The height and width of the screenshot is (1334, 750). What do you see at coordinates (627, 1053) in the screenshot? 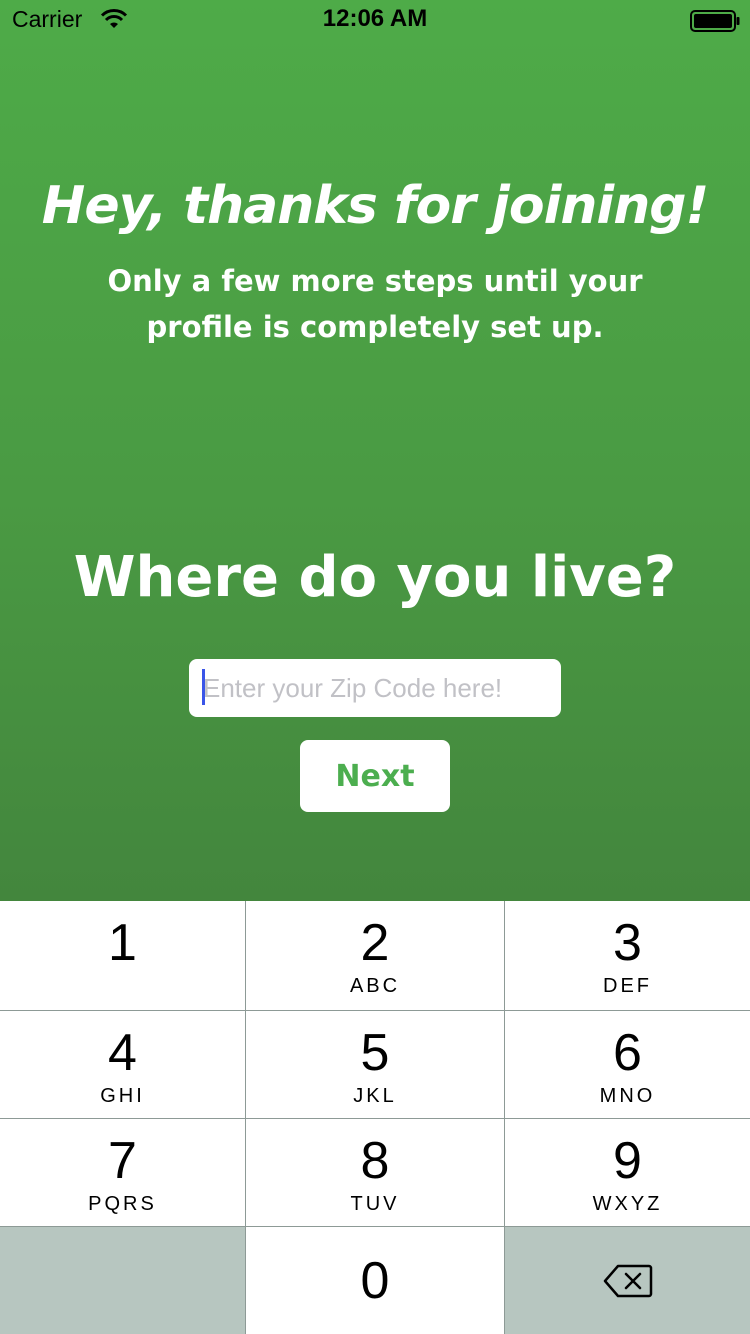
I see `key-digit: 6` at bounding box center [627, 1053].